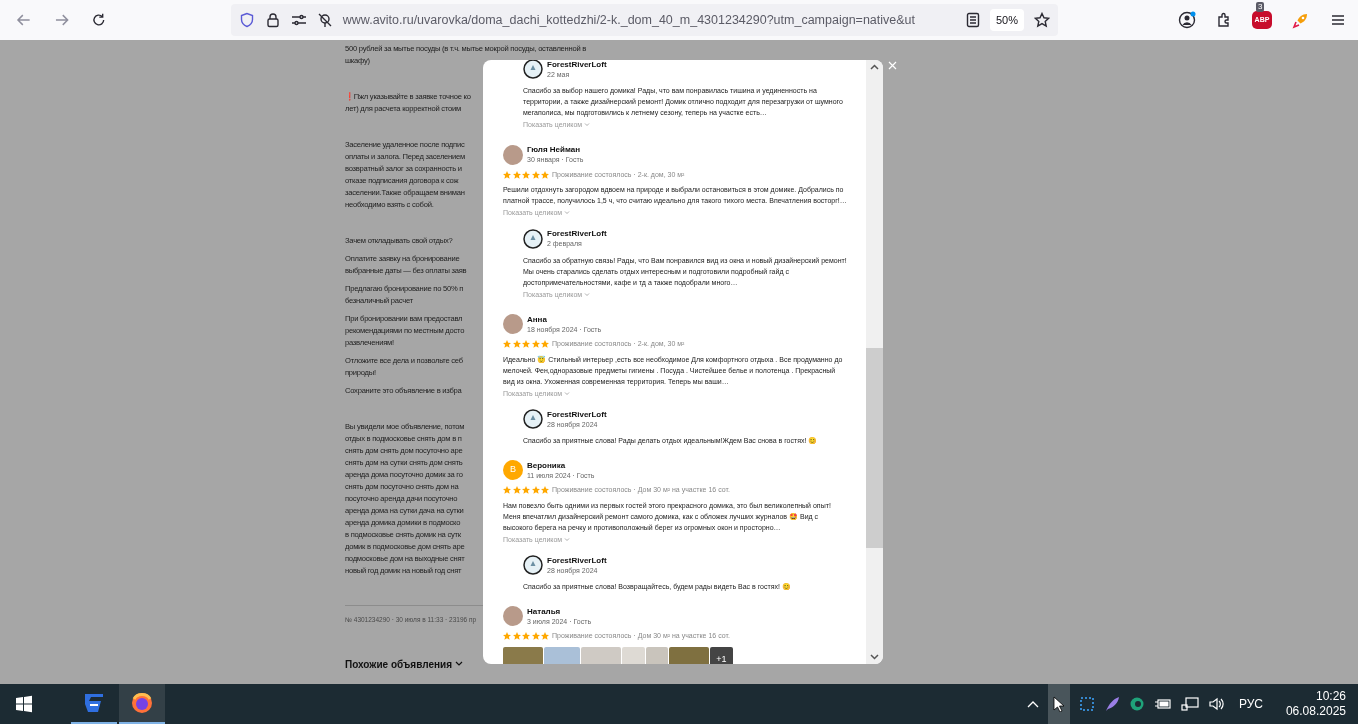 The height and width of the screenshot is (724, 1358). I want to click on more-photos-count: +1, so click(721, 658).